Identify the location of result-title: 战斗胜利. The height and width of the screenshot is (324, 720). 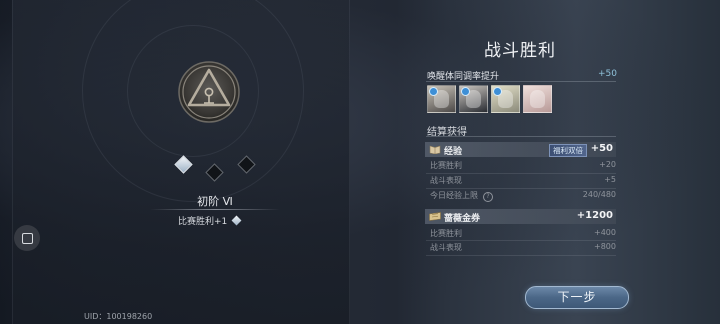
(520, 51).